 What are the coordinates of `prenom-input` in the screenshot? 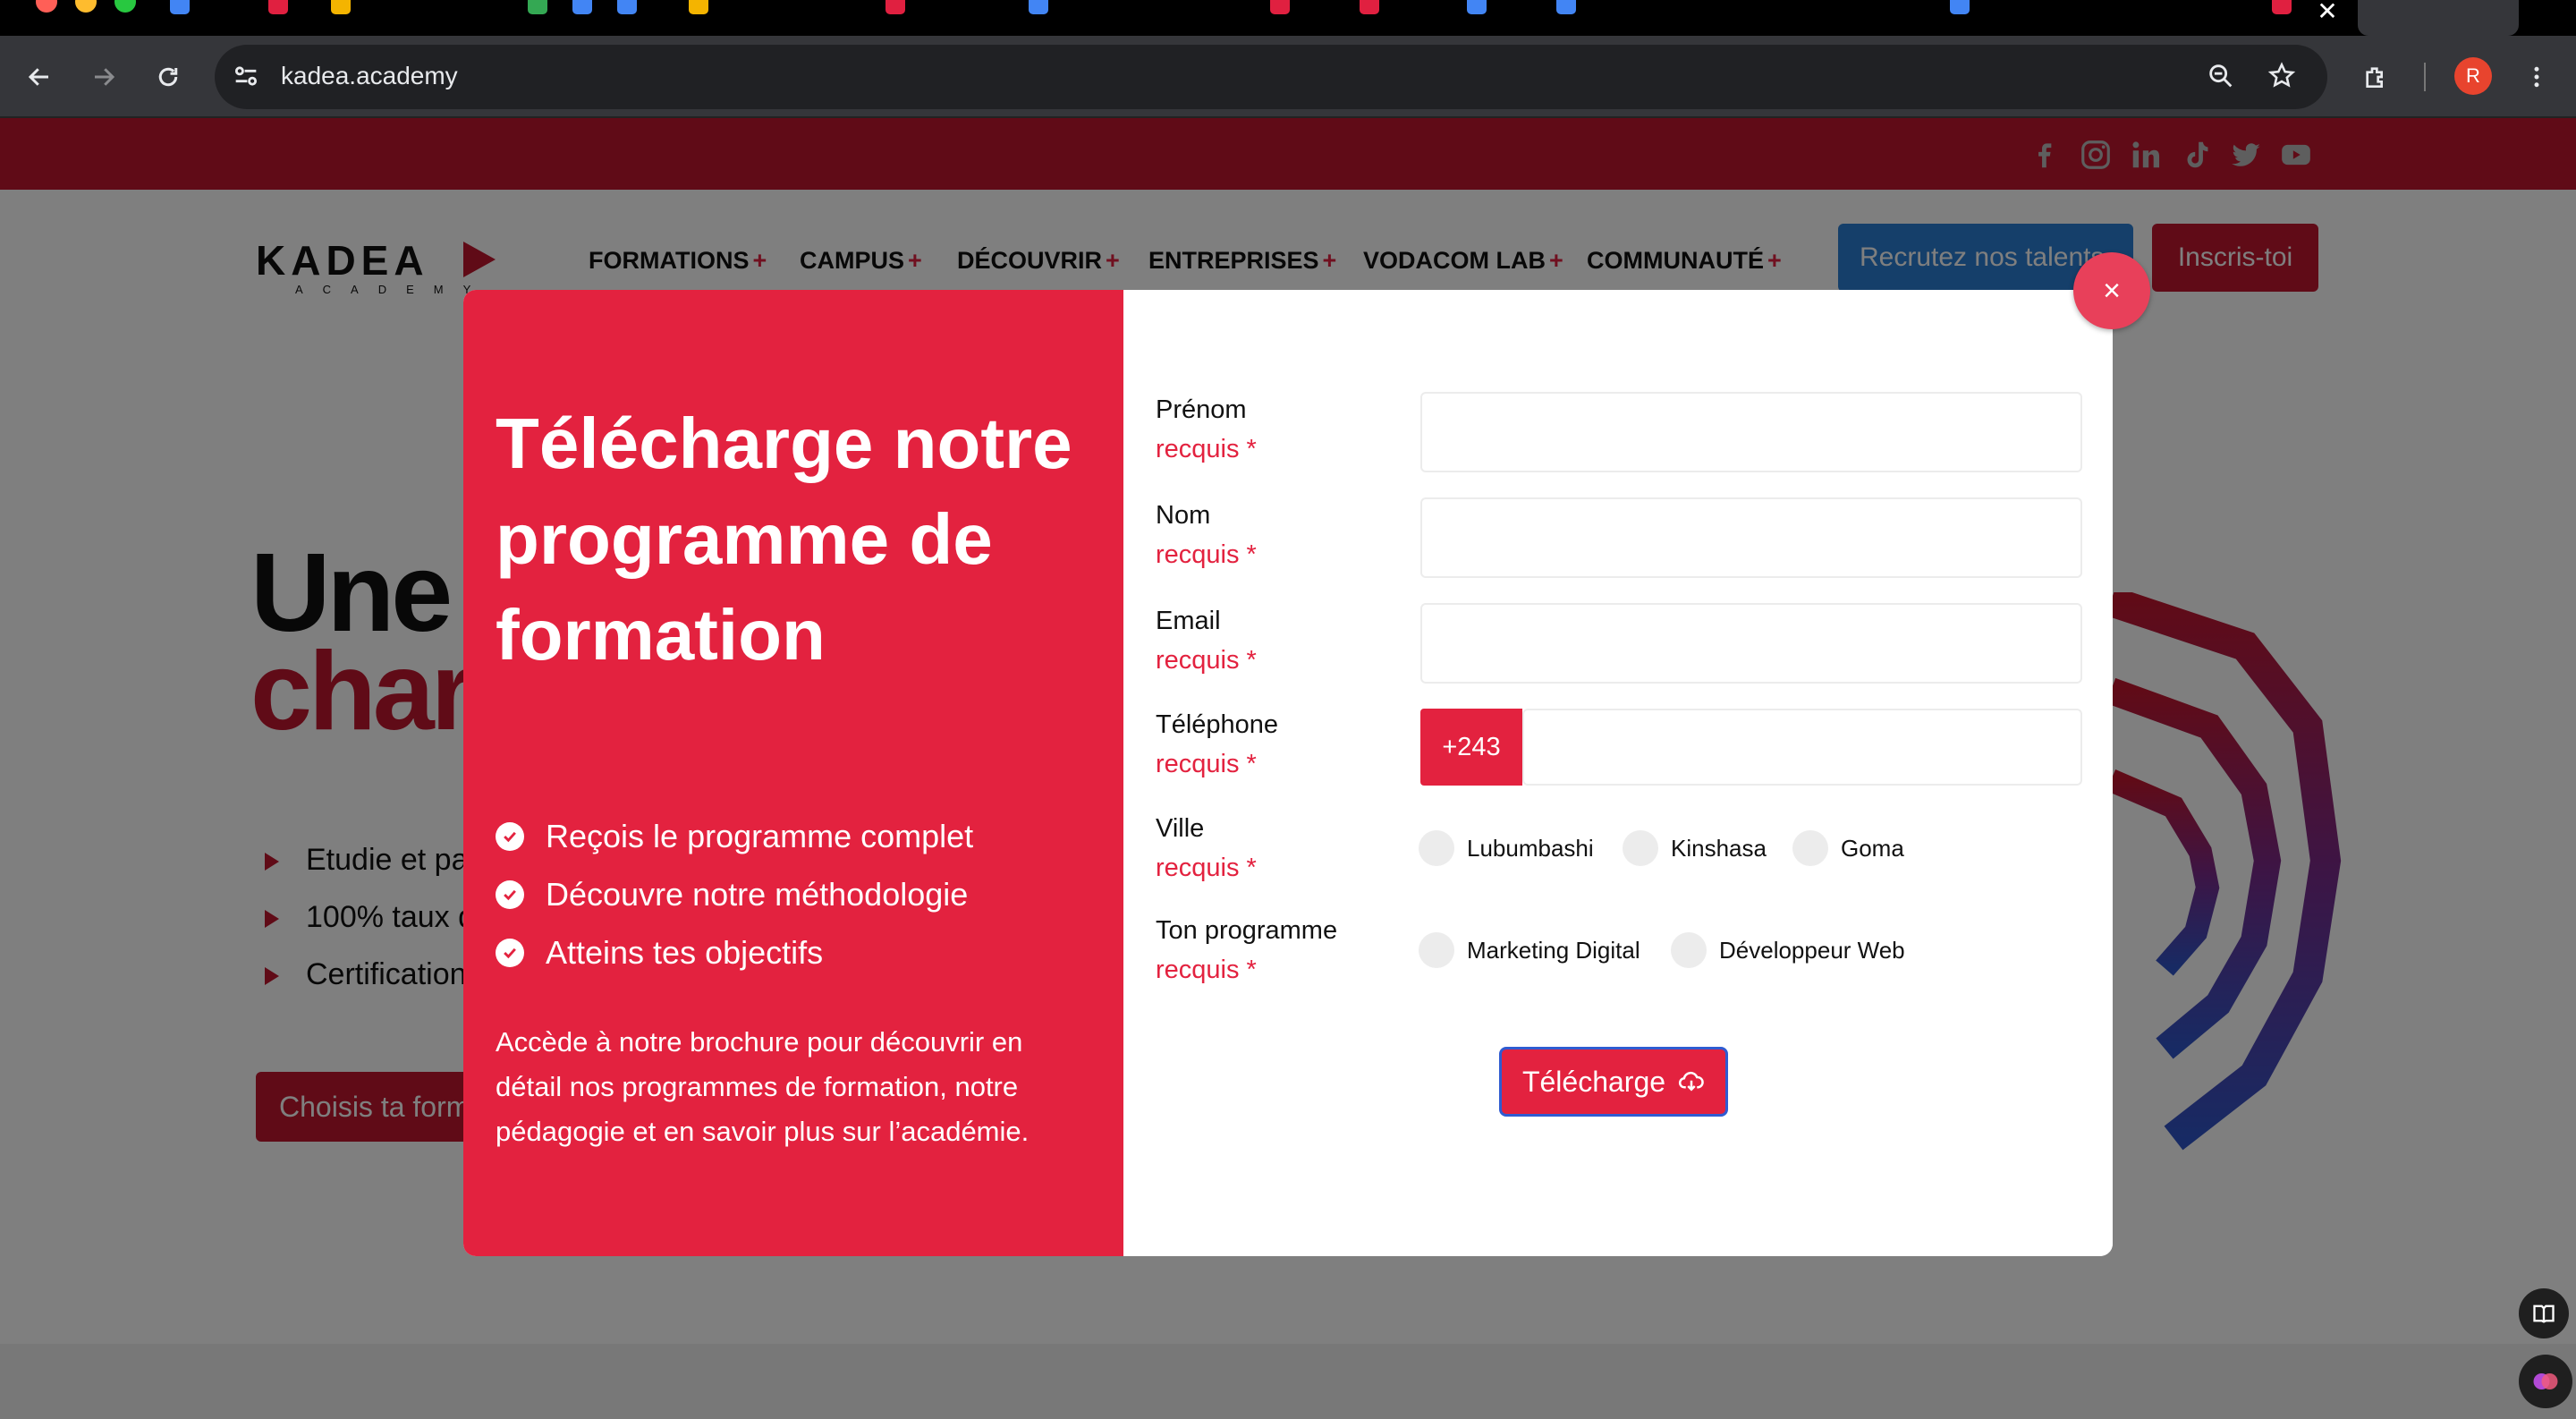 It's located at (1751, 432).